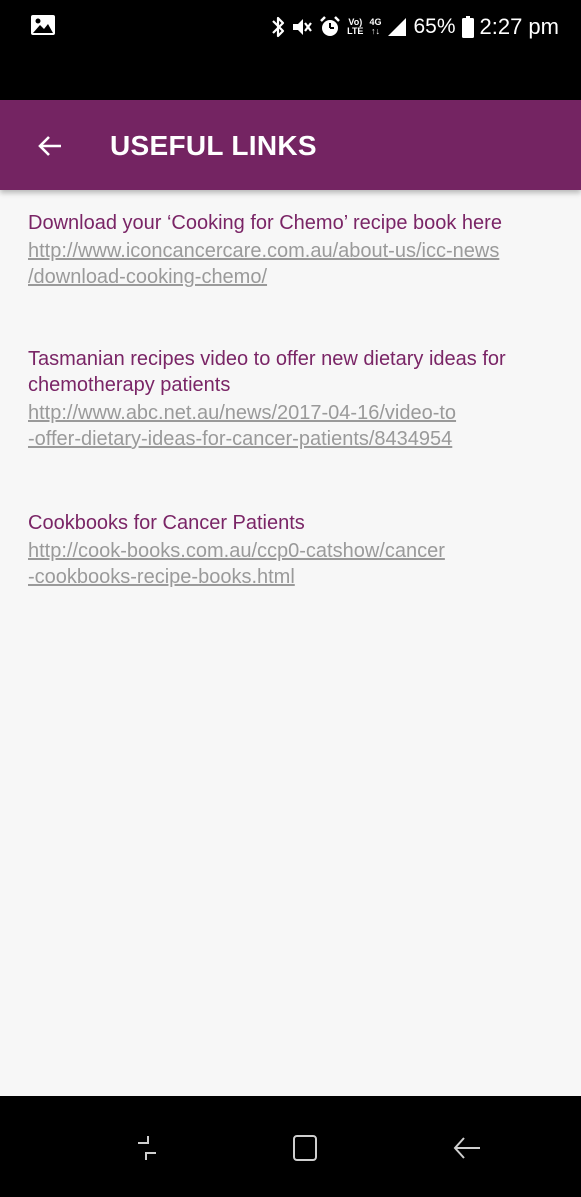 The width and height of the screenshot is (581, 1197). What do you see at coordinates (290, 50) in the screenshot?
I see `status-bar: Vo) LTE 4G ↑↓ 65% 2:27 pm` at bounding box center [290, 50].